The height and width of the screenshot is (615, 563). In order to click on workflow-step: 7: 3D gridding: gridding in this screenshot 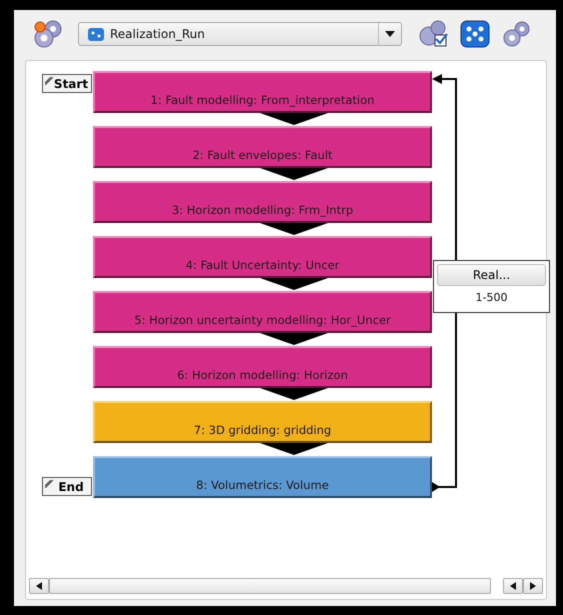, I will do `click(262, 422)`.